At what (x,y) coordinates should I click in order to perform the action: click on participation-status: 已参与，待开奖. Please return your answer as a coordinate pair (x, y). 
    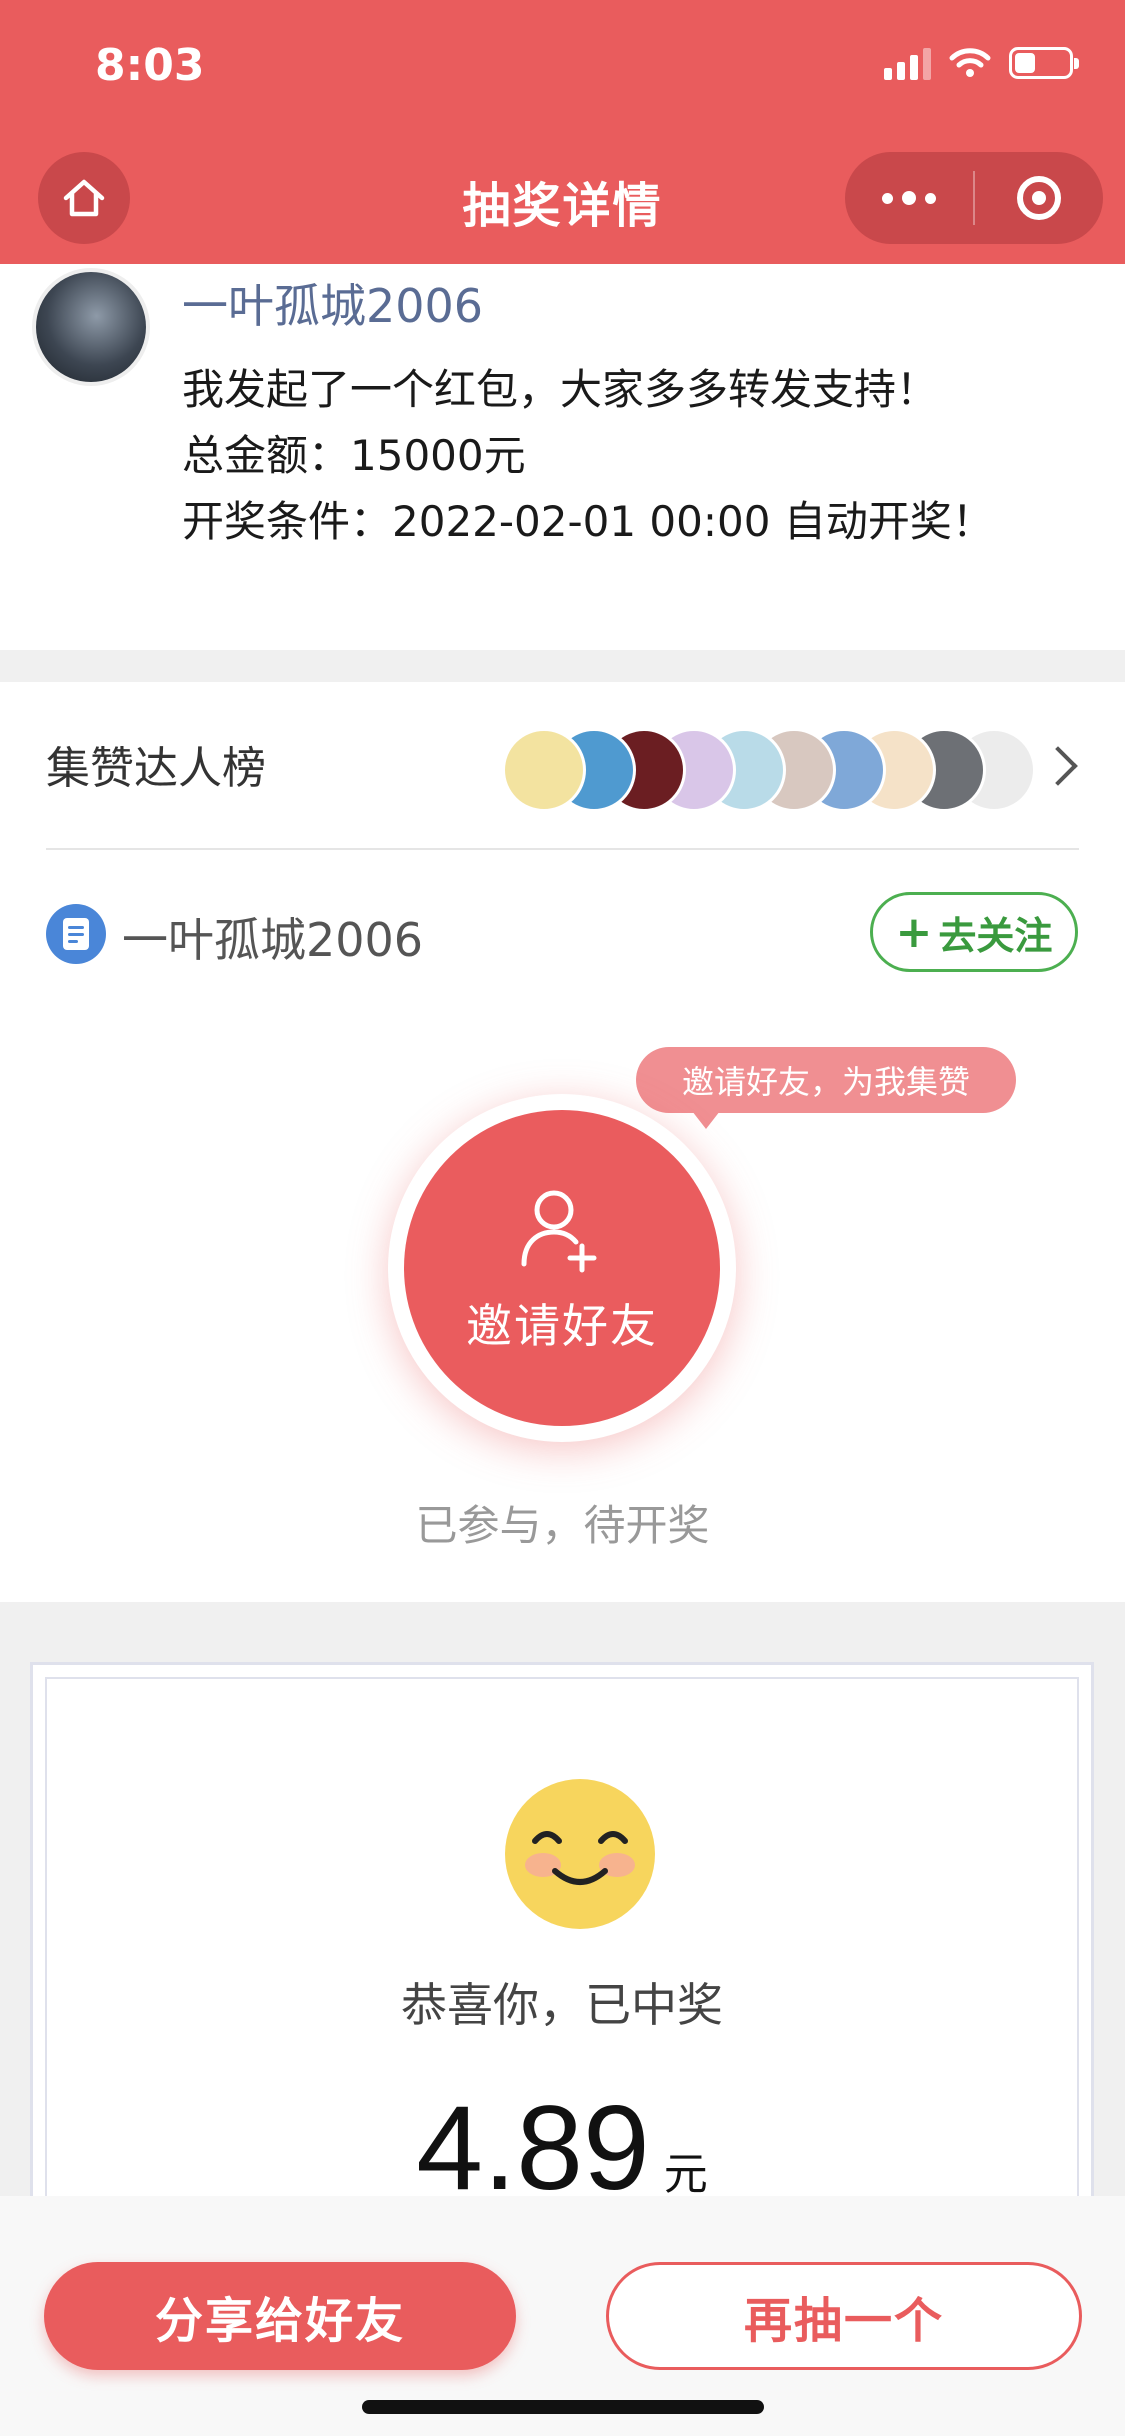
    Looking at the image, I should click on (562, 1525).